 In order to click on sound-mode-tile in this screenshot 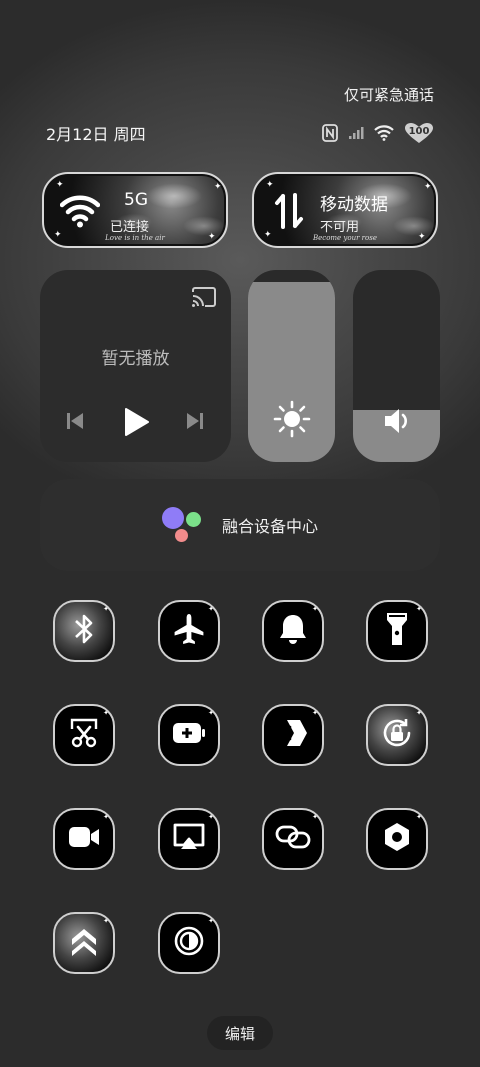, I will do `click(293, 631)`.